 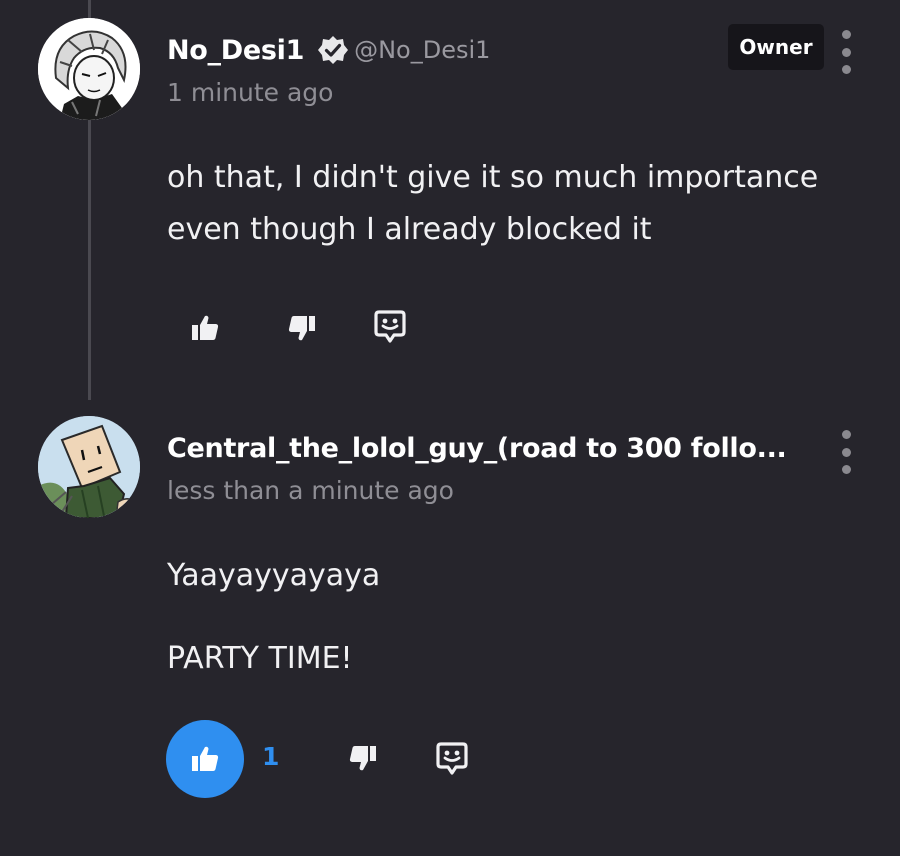 What do you see at coordinates (274, 575) in the screenshot?
I see `comment-body-paragraph: Yaayayyayaya` at bounding box center [274, 575].